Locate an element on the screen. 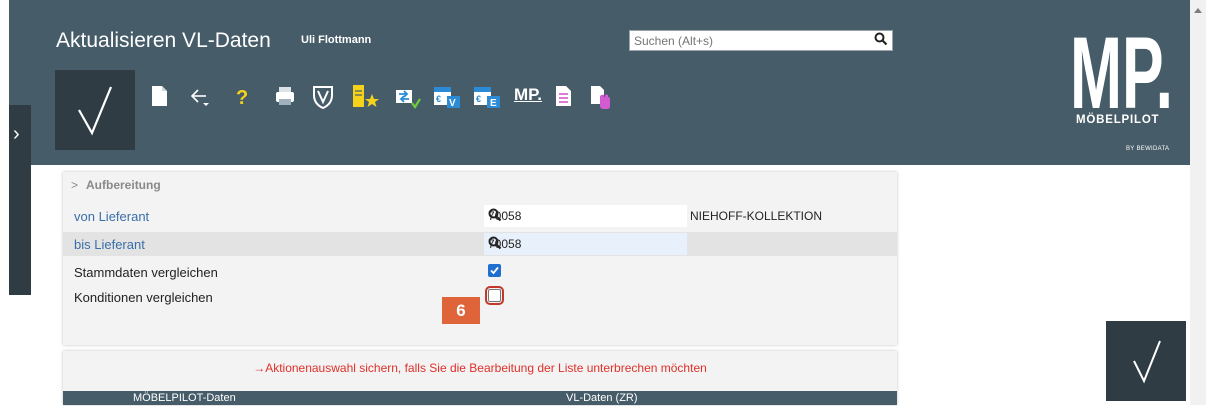 Image resolution: width=1206 pixels, height=406 pixels. vertical-scrollbar is located at coordinates (1198, 202).